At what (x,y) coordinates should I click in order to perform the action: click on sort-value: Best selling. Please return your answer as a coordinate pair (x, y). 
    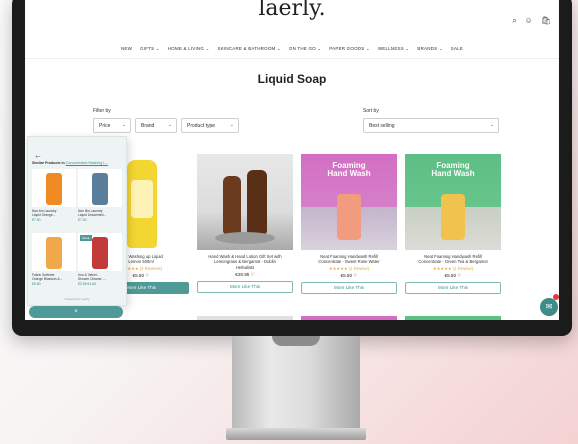
    Looking at the image, I should click on (382, 126).